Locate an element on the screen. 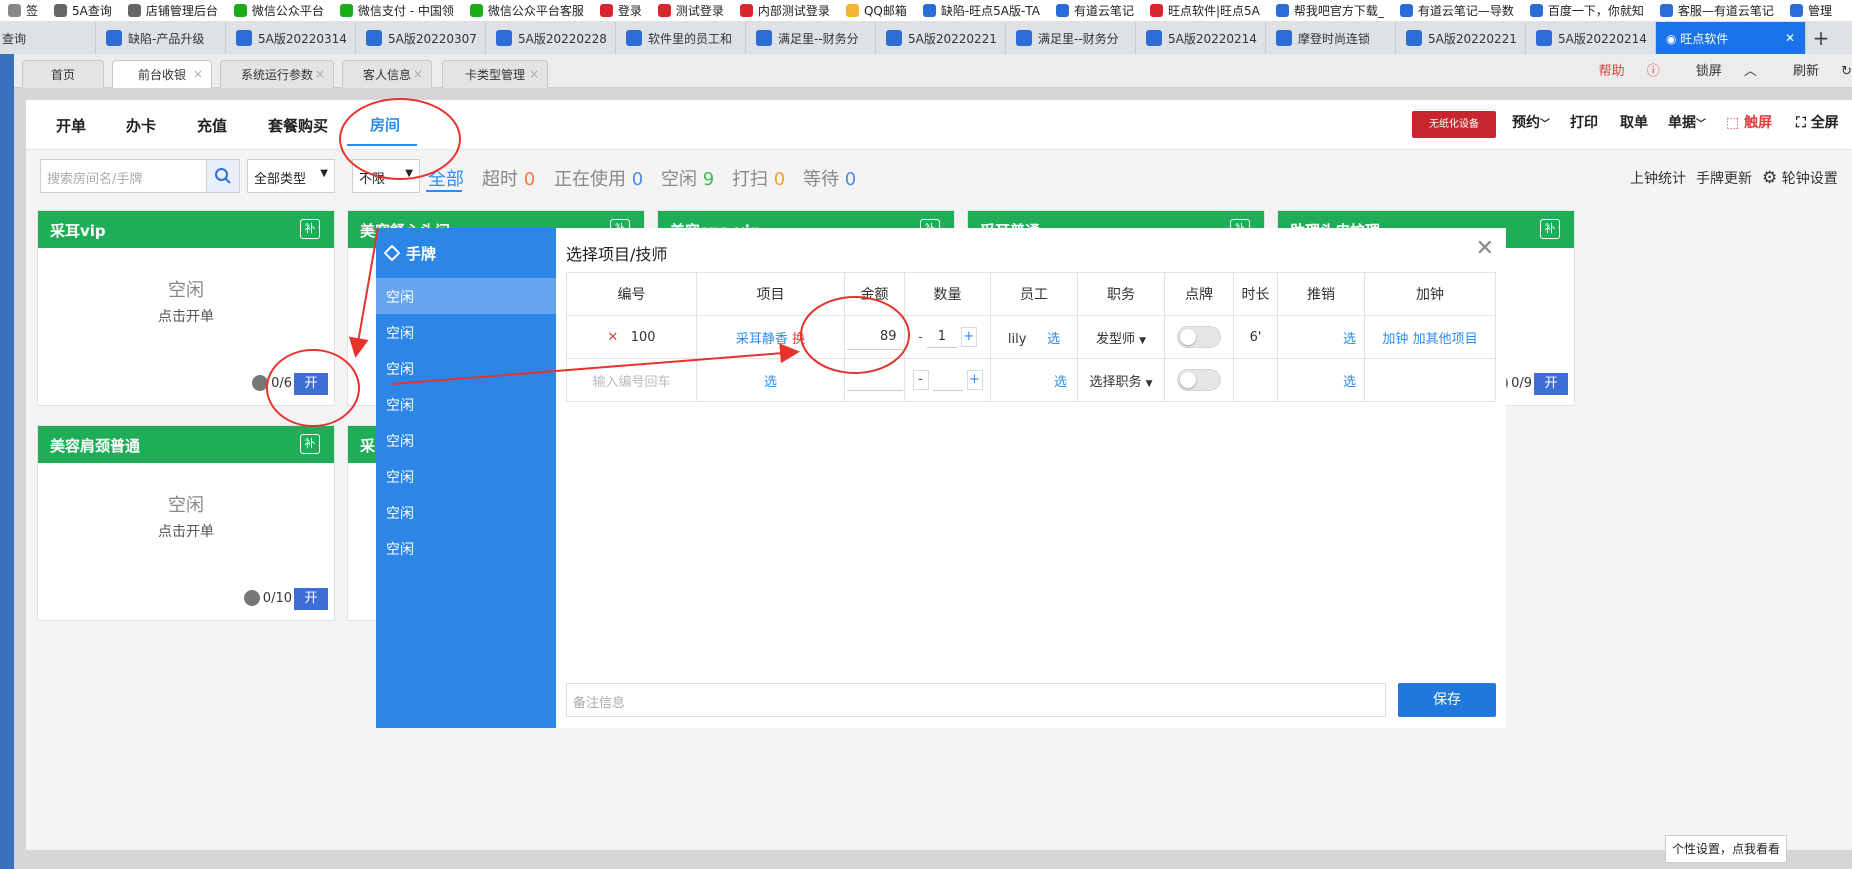  bookmark-item: 百度一下，你就知 is located at coordinates (1587, 10).